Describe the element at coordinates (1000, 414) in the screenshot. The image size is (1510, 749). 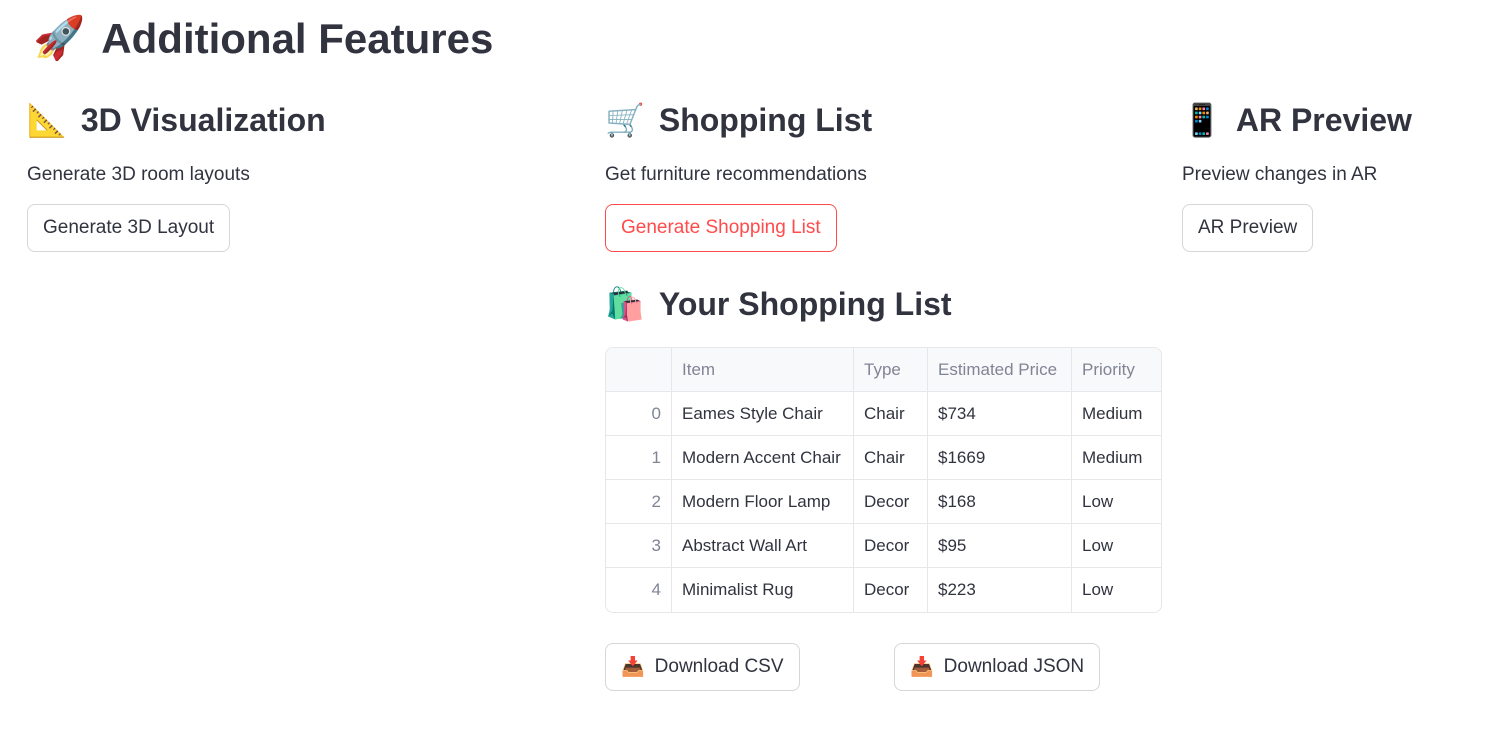
I see `cell-price: $734` at that location.